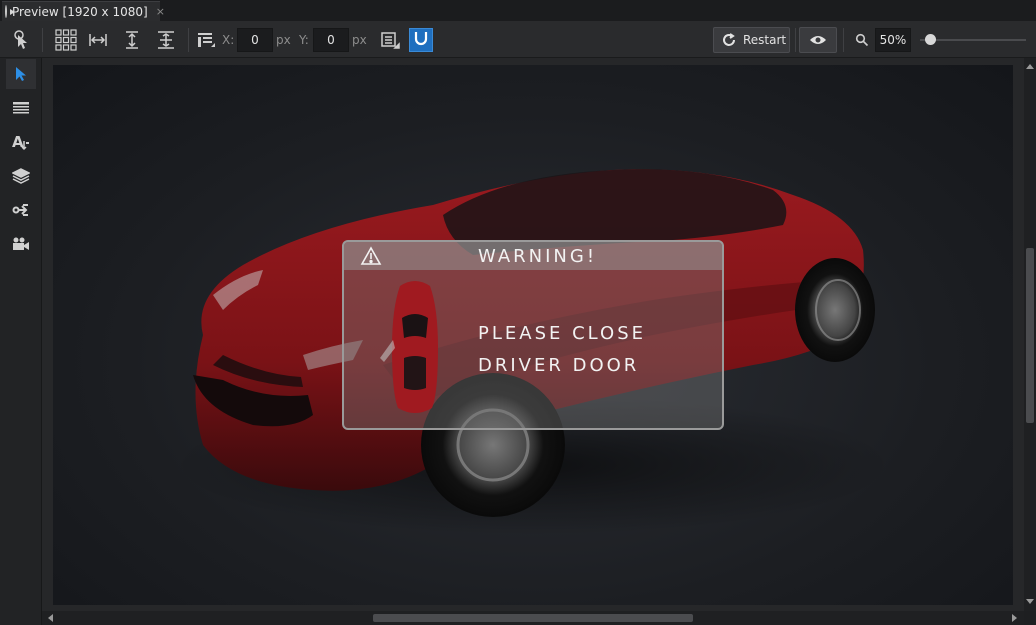  I want to click on pointer-hand-icon, so click(20, 40).